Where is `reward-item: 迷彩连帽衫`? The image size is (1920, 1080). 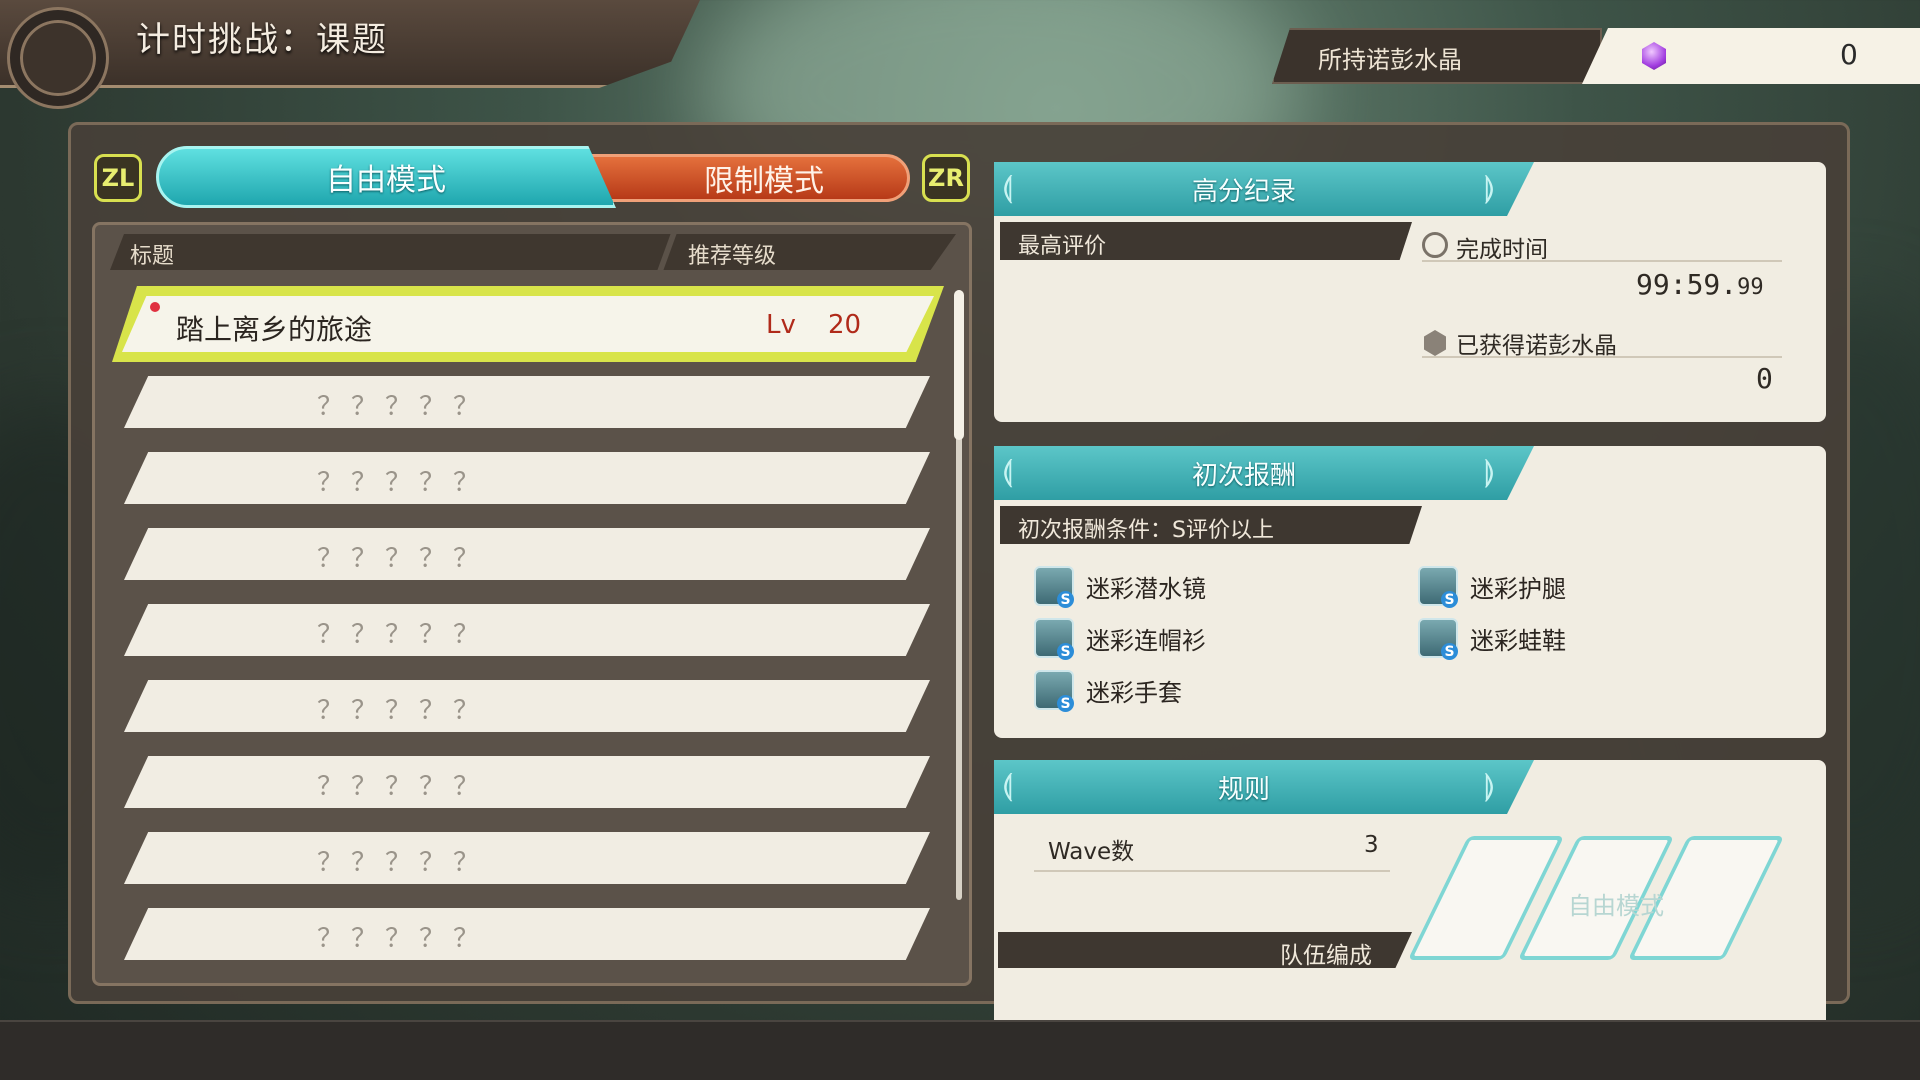 reward-item: 迷彩连帽衫 is located at coordinates (1120, 639).